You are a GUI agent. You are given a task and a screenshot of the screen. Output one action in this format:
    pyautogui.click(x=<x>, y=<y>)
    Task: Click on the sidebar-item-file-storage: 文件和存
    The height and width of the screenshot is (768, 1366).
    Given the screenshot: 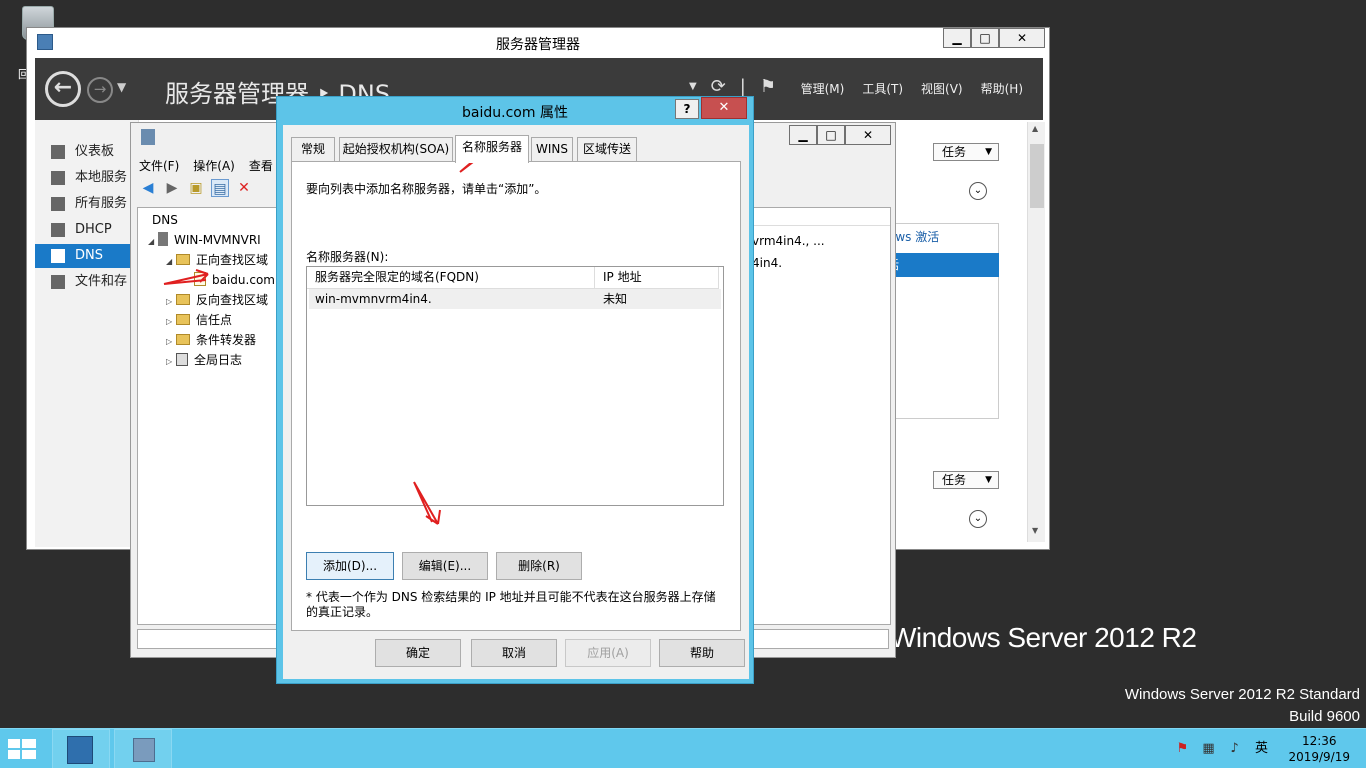 What is the action you would take?
    pyautogui.click(x=87, y=282)
    